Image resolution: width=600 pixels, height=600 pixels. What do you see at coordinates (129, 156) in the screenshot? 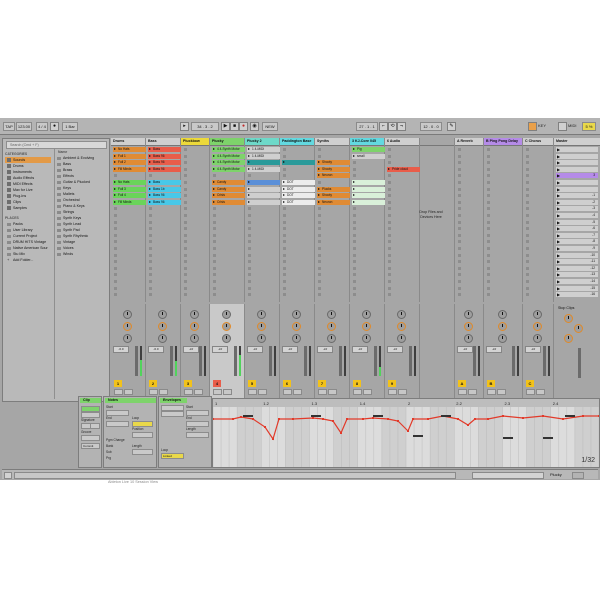
I see `clip-slot: Full 1` at bounding box center [129, 156].